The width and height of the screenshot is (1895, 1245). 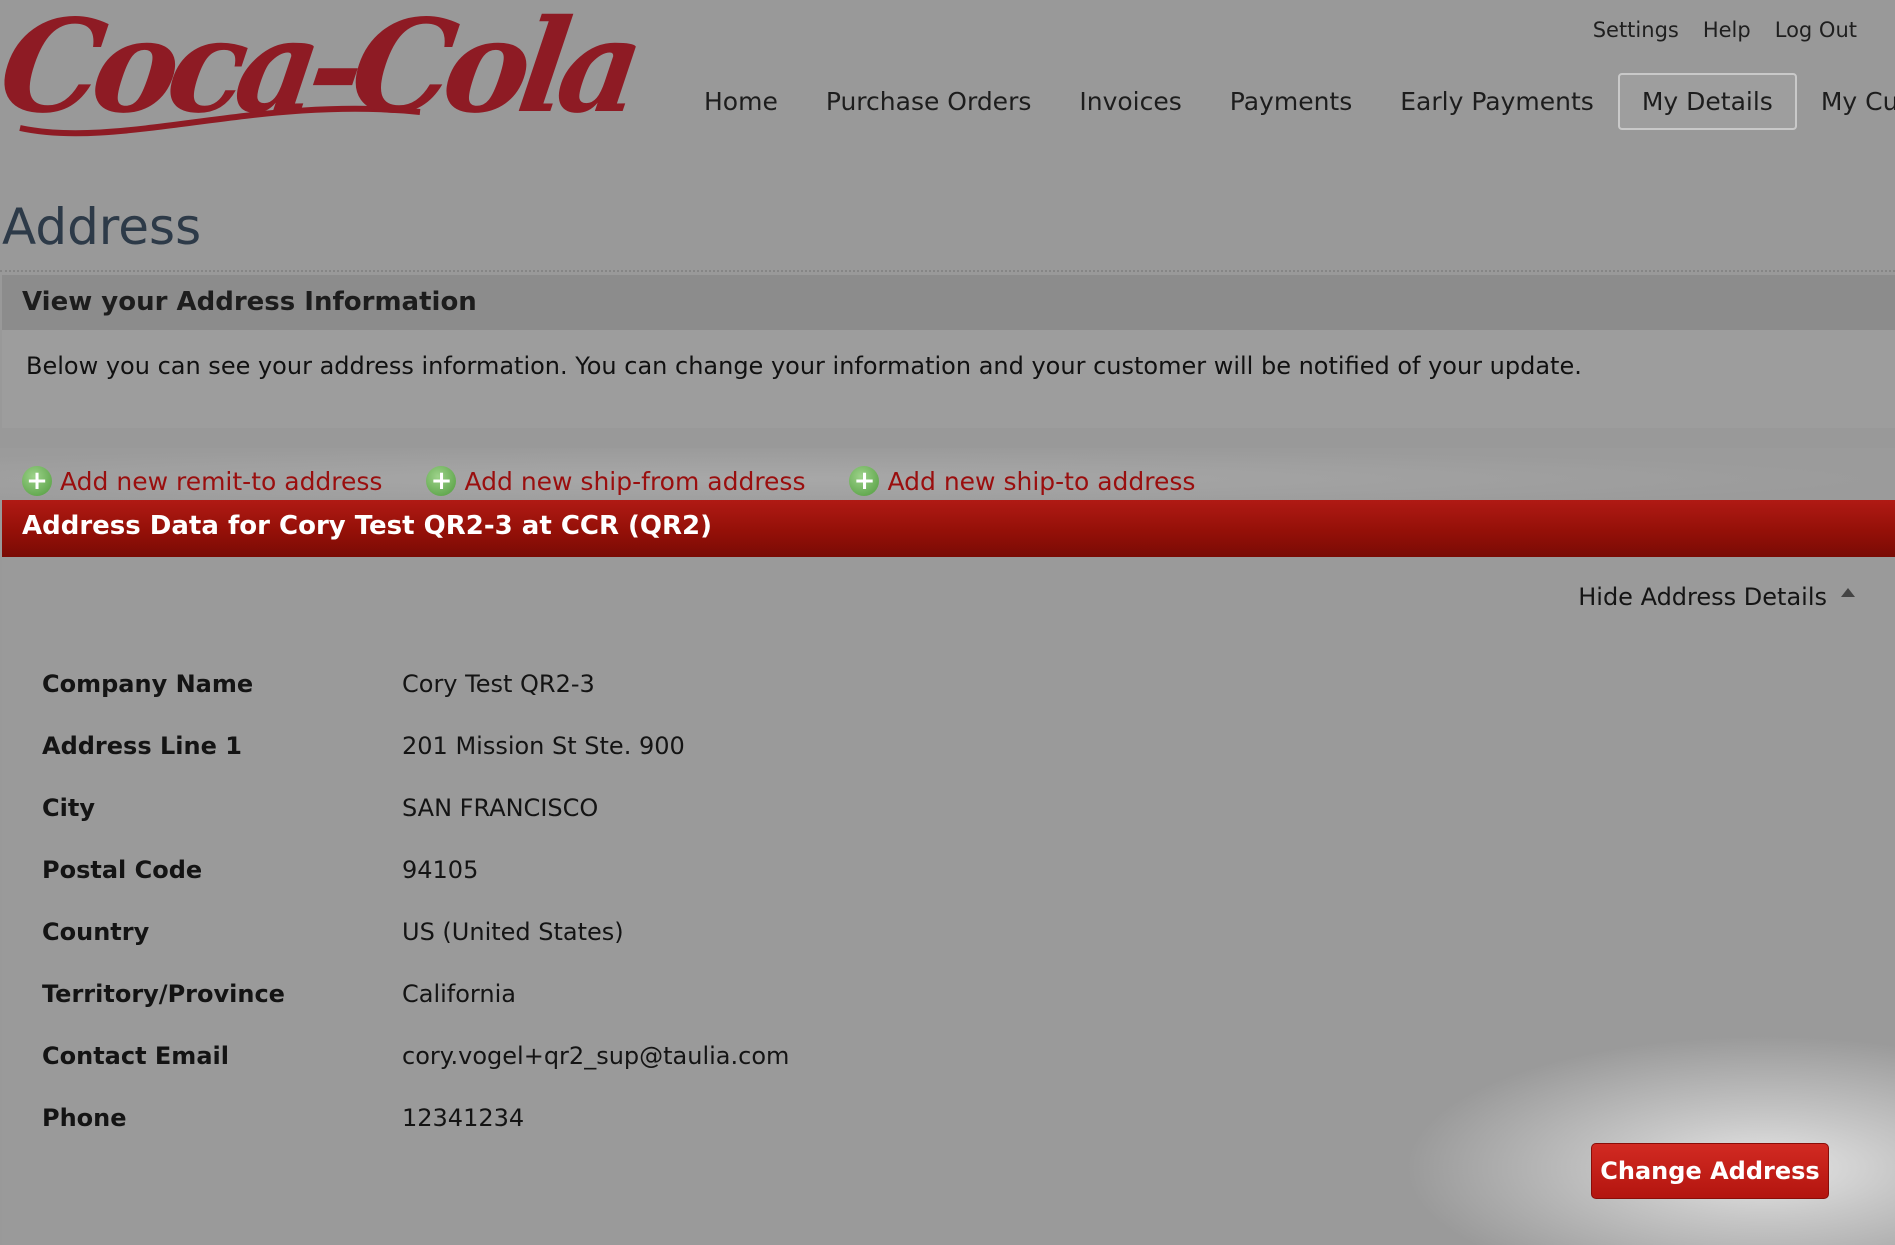 What do you see at coordinates (500, 808) in the screenshot?
I see `city-value: SAN FRANCISCO` at bounding box center [500, 808].